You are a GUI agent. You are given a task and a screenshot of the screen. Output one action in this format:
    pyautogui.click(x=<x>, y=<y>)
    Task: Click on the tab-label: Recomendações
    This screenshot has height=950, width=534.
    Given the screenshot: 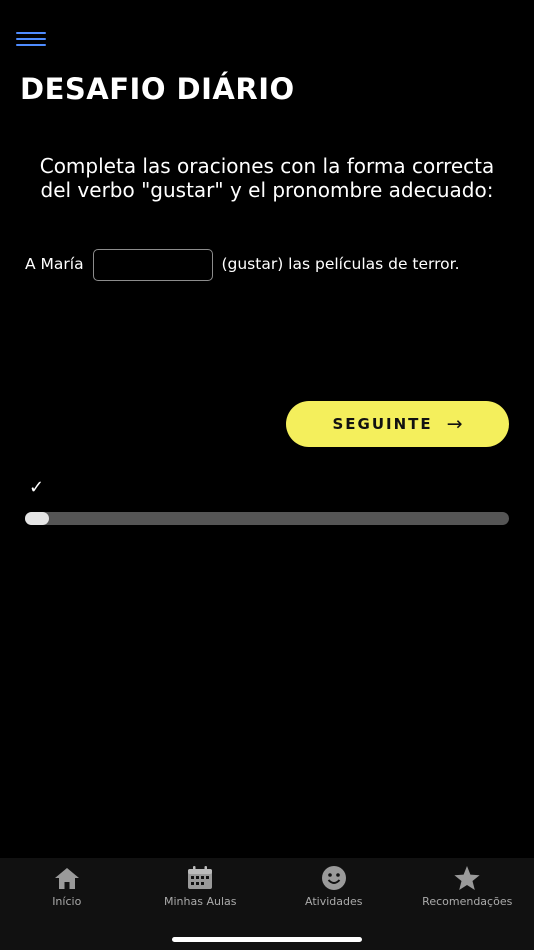 What is the action you would take?
    pyautogui.click(x=467, y=901)
    